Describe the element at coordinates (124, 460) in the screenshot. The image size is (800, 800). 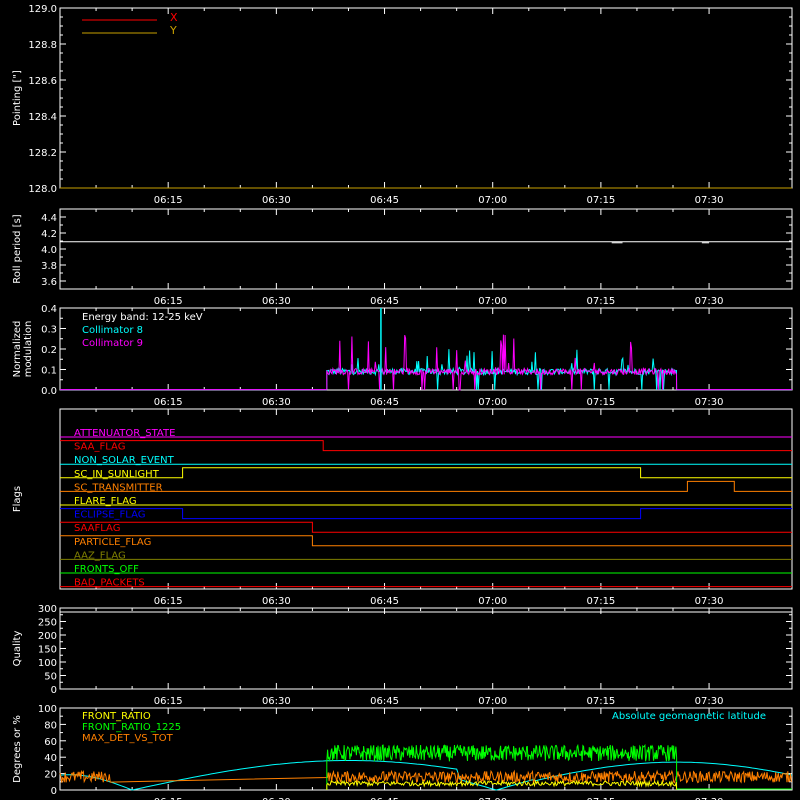
I see `flag-label: NON_SOLAR_EVENT` at that location.